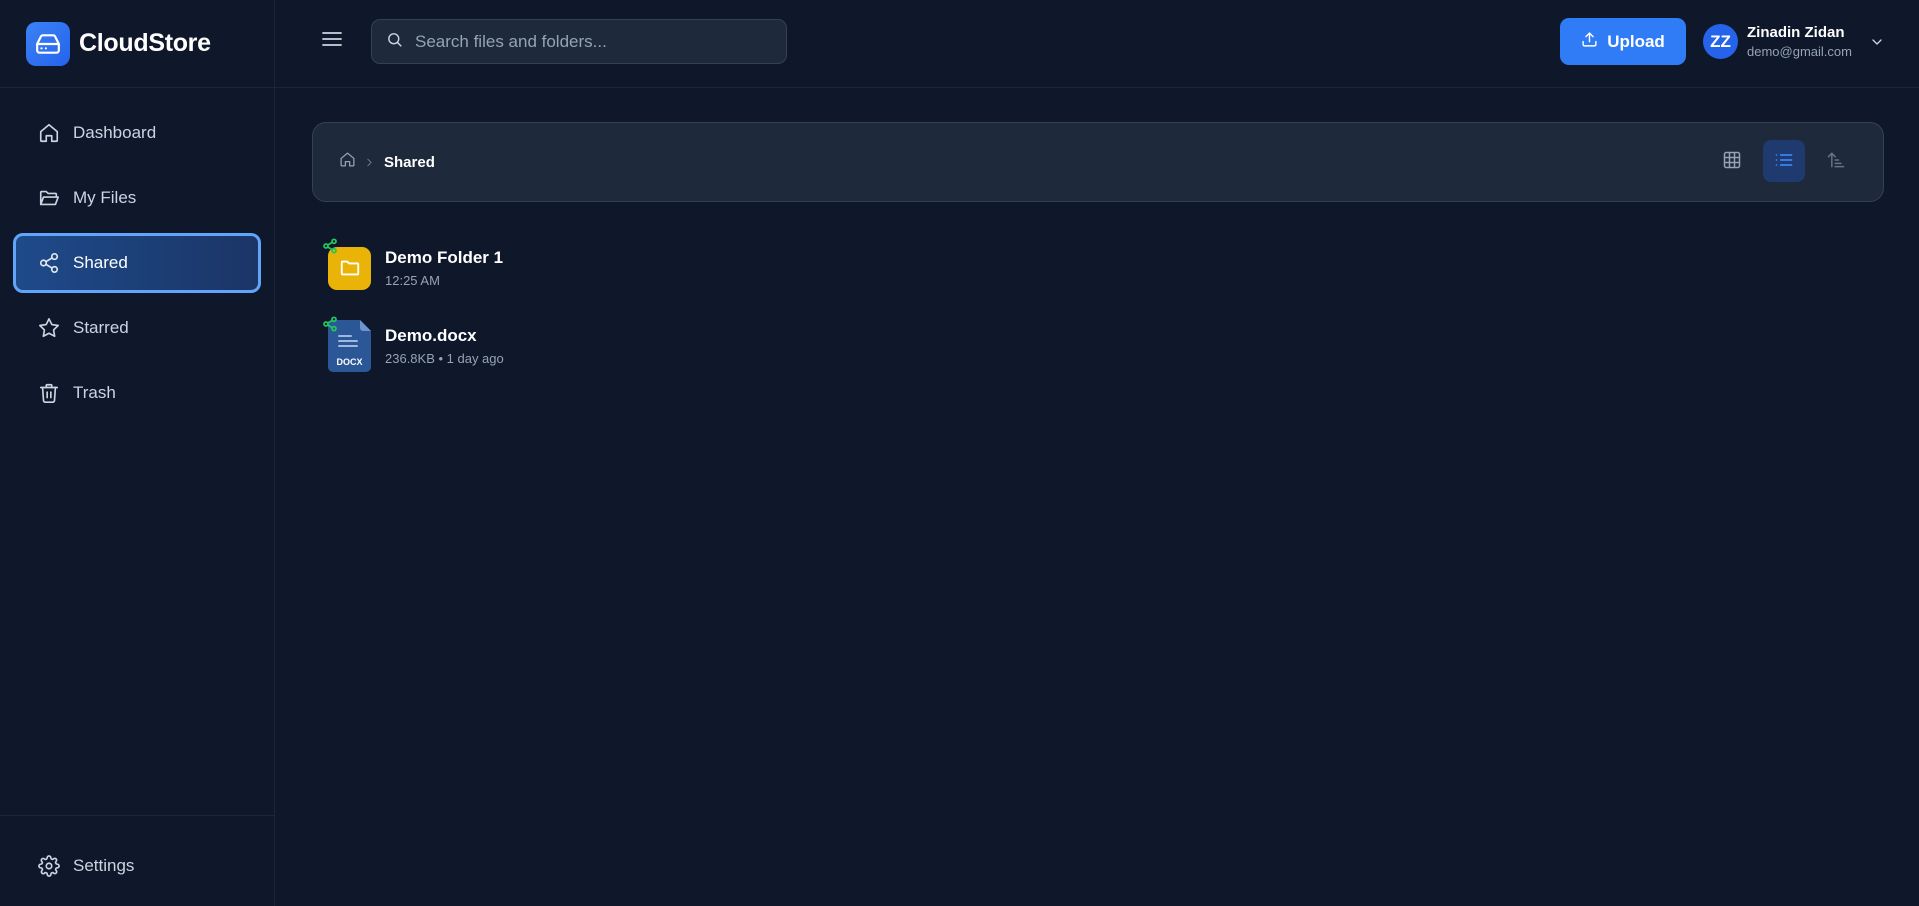 The width and height of the screenshot is (1919, 906). Describe the element at coordinates (94, 392) in the screenshot. I see `sidebar-item-label: Trash` at that location.